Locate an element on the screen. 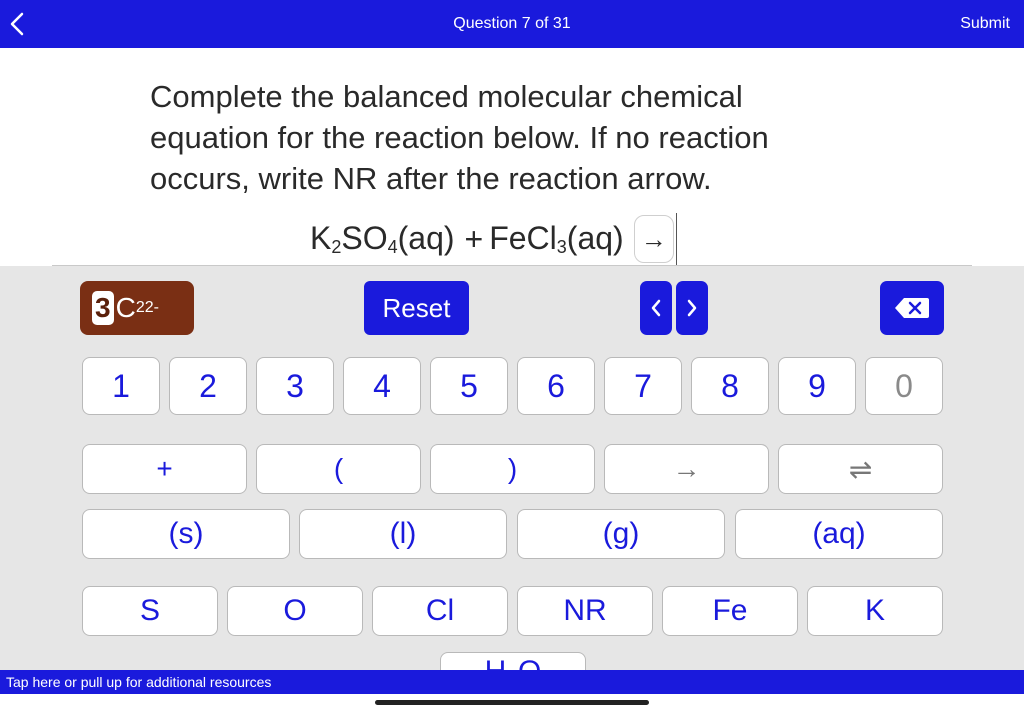  preview-coefficient: 3 is located at coordinates (103, 308).